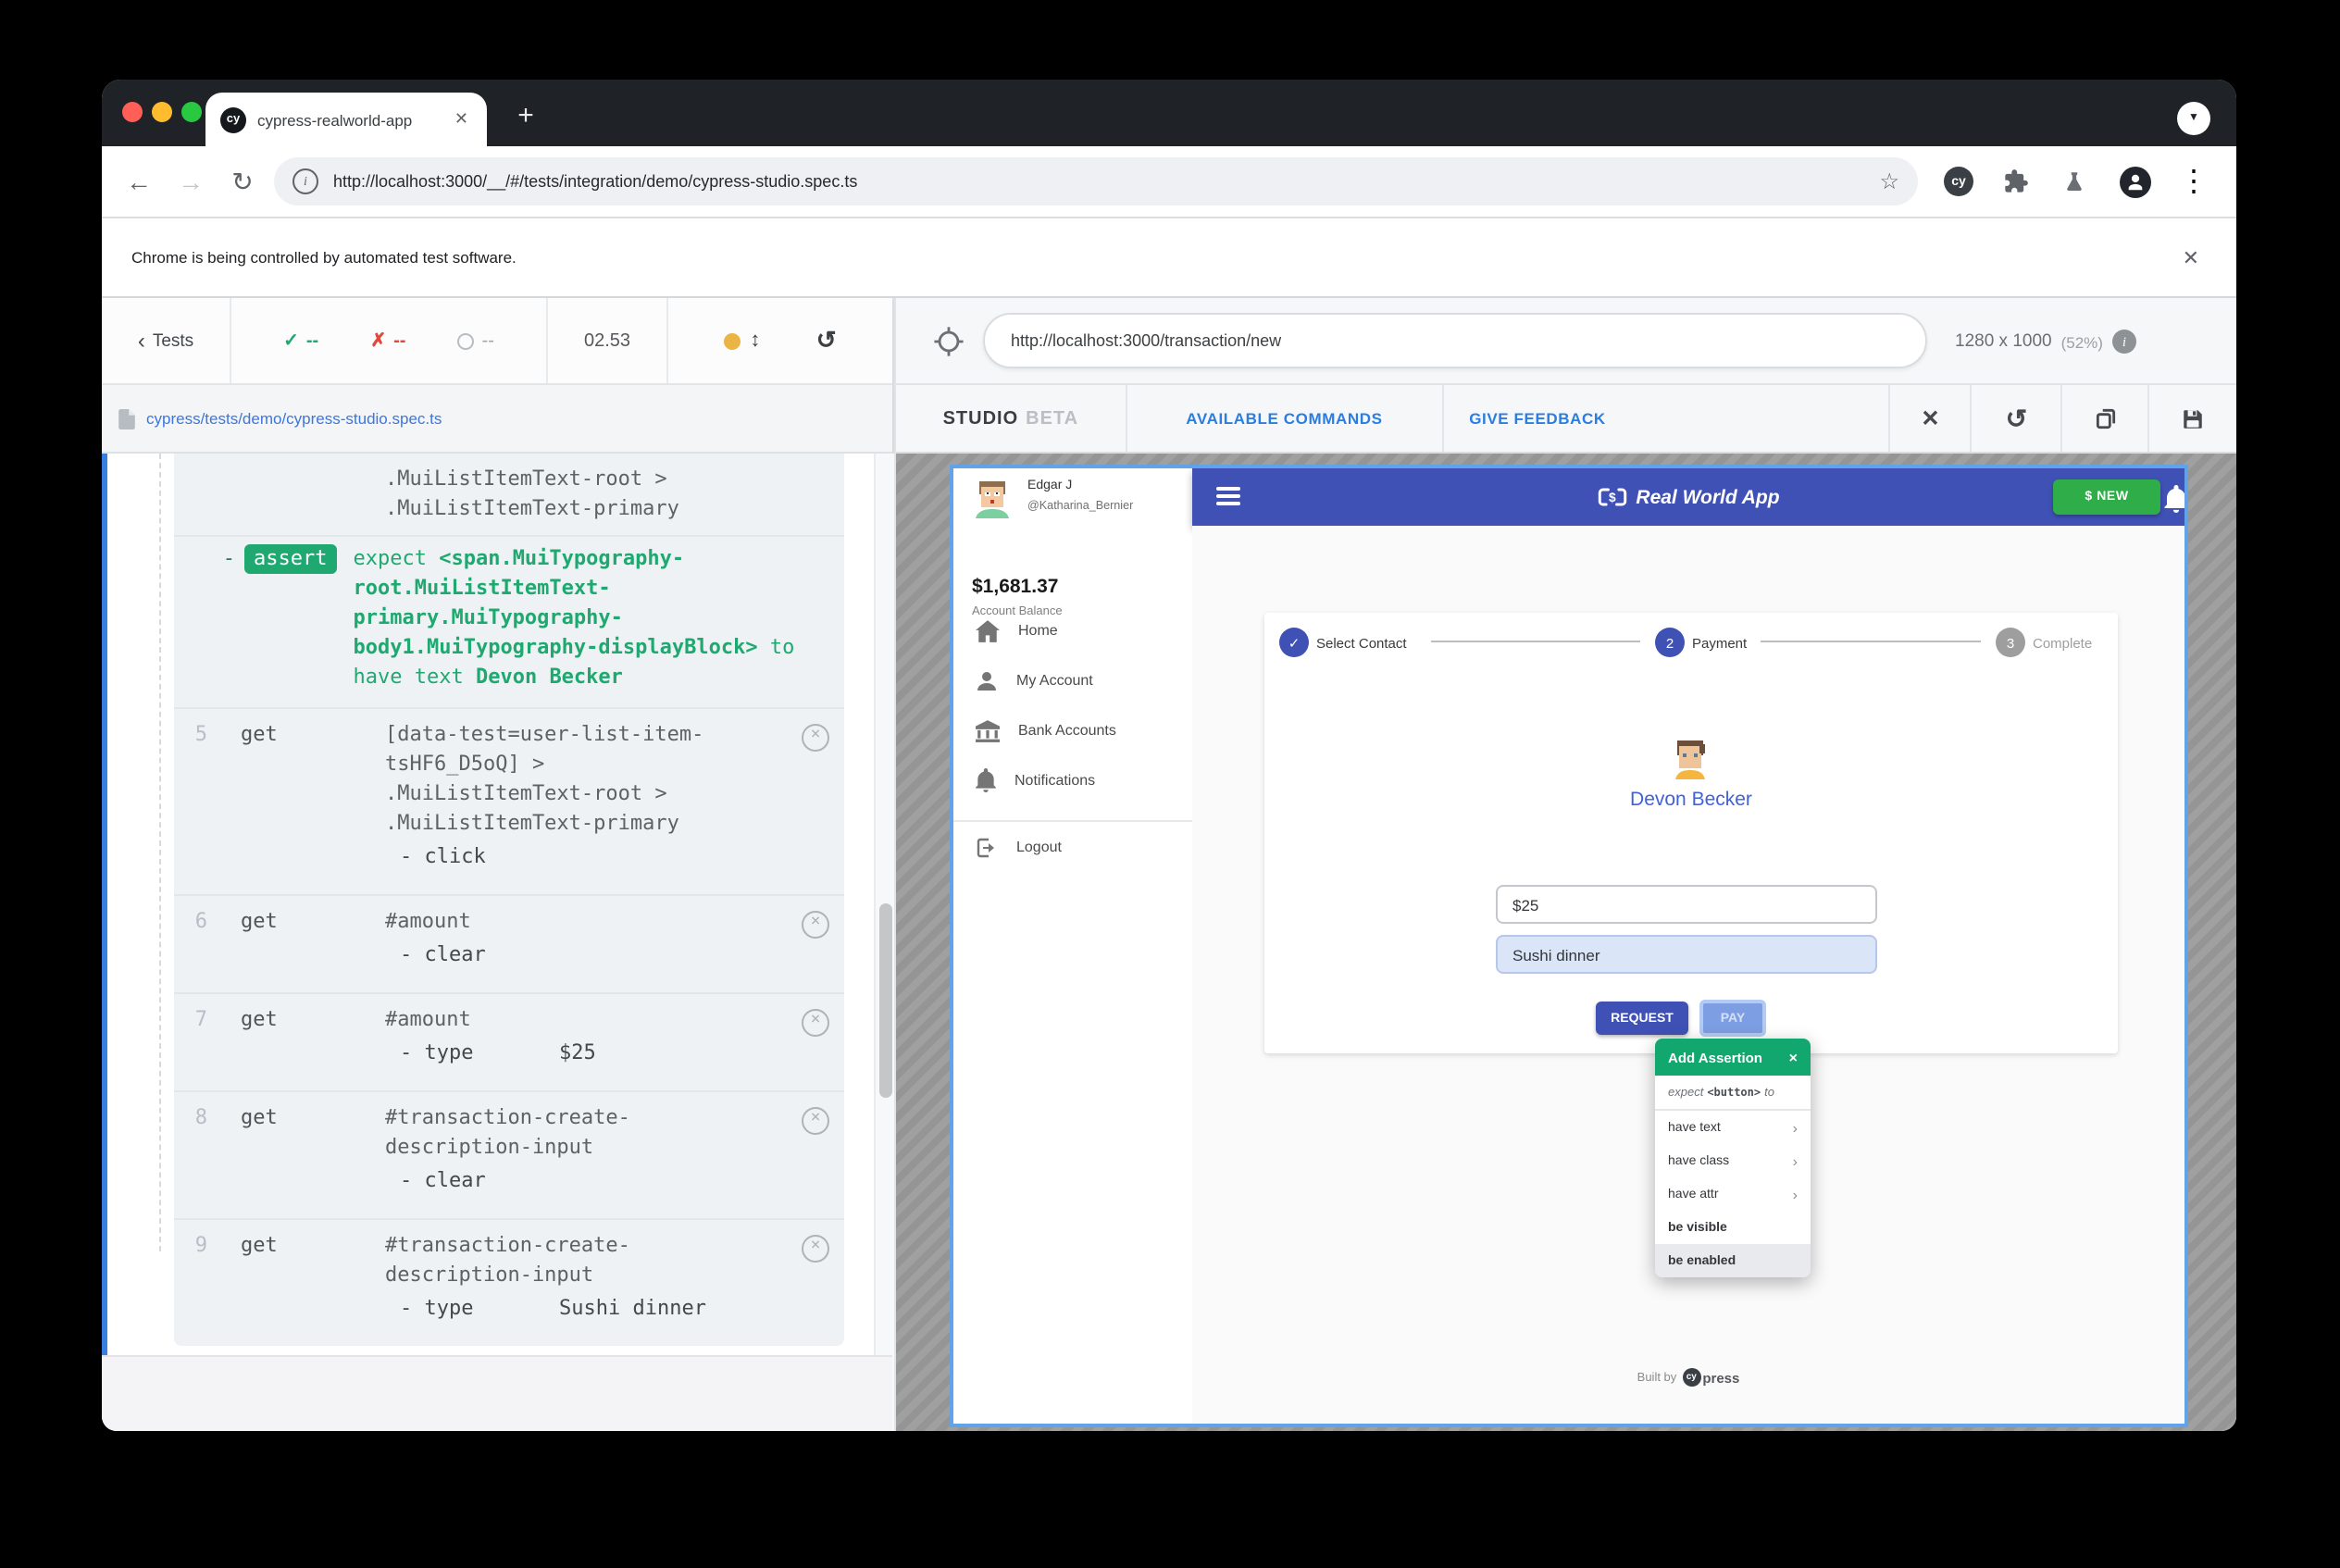  Describe the element at coordinates (2193, 118) in the screenshot. I see `tab-search-button: ▼` at that location.